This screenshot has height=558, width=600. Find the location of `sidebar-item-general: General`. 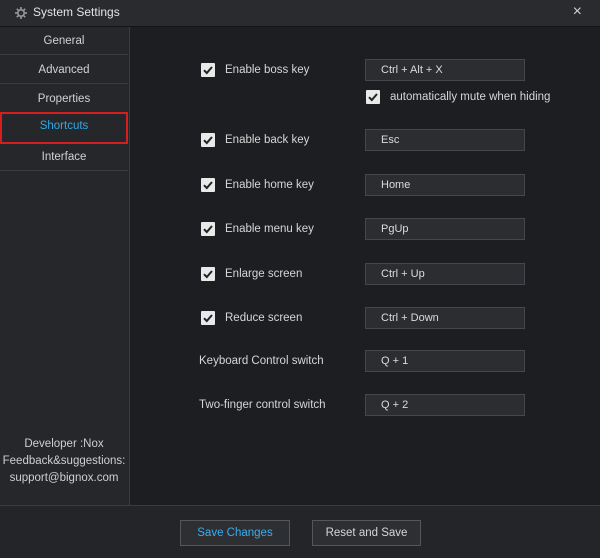

sidebar-item-general: General is located at coordinates (64, 41).